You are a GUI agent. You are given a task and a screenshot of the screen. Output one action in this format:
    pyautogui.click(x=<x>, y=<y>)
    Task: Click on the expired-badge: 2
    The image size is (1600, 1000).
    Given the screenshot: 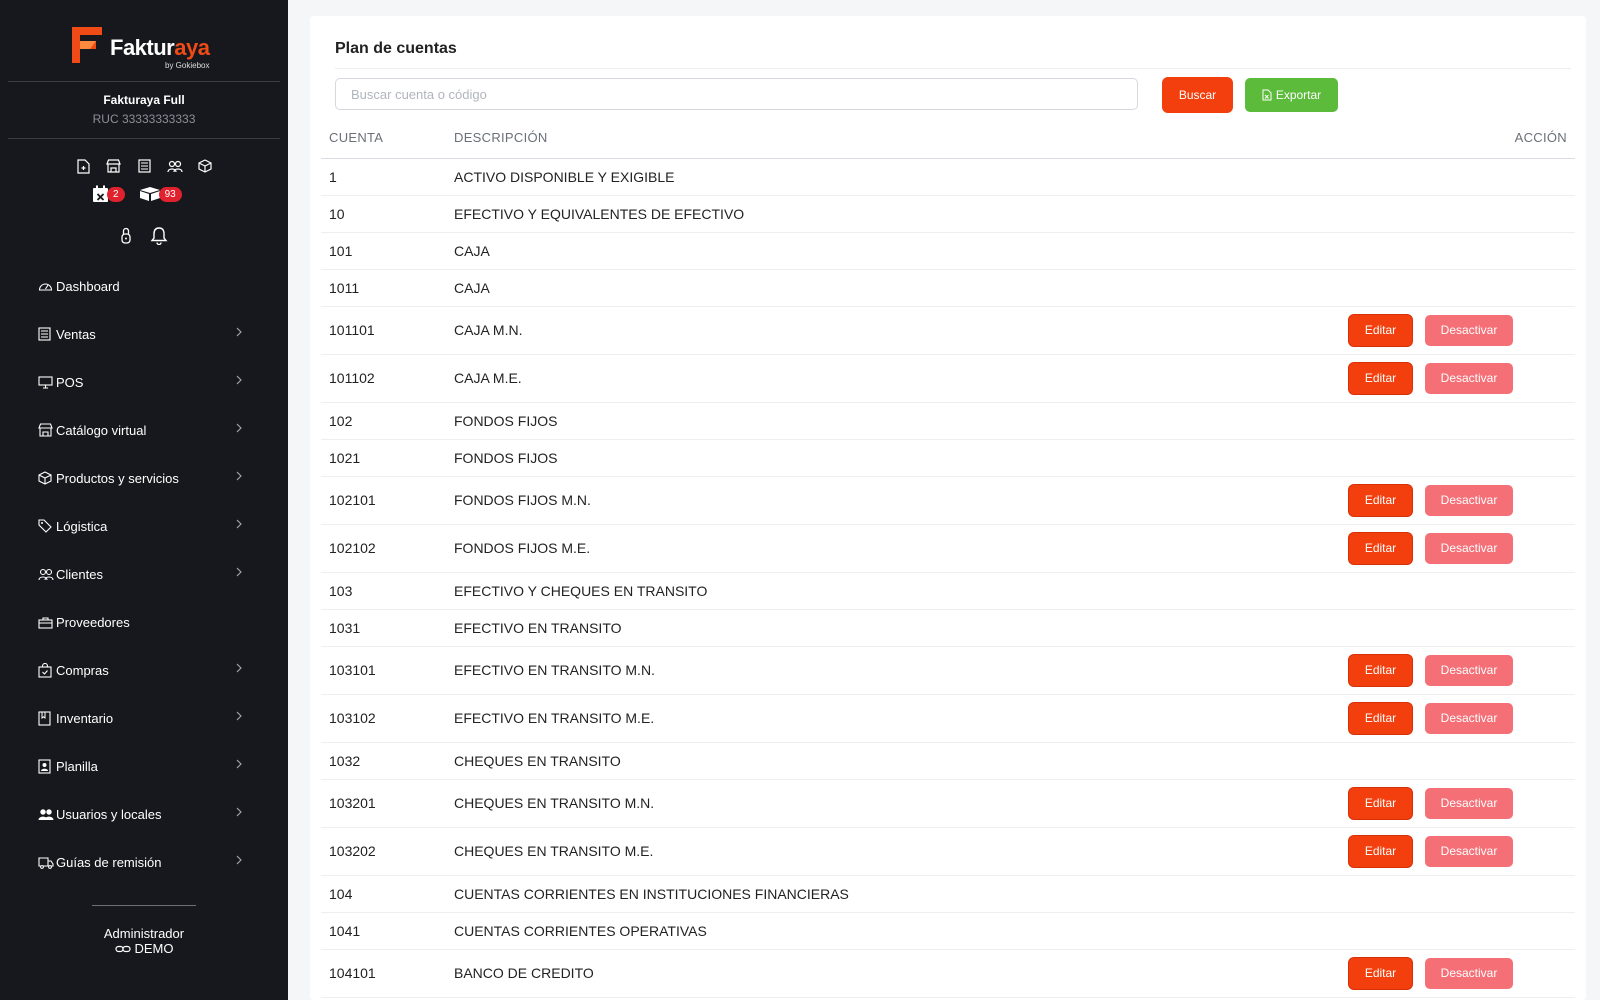 What is the action you would take?
    pyautogui.click(x=108, y=194)
    